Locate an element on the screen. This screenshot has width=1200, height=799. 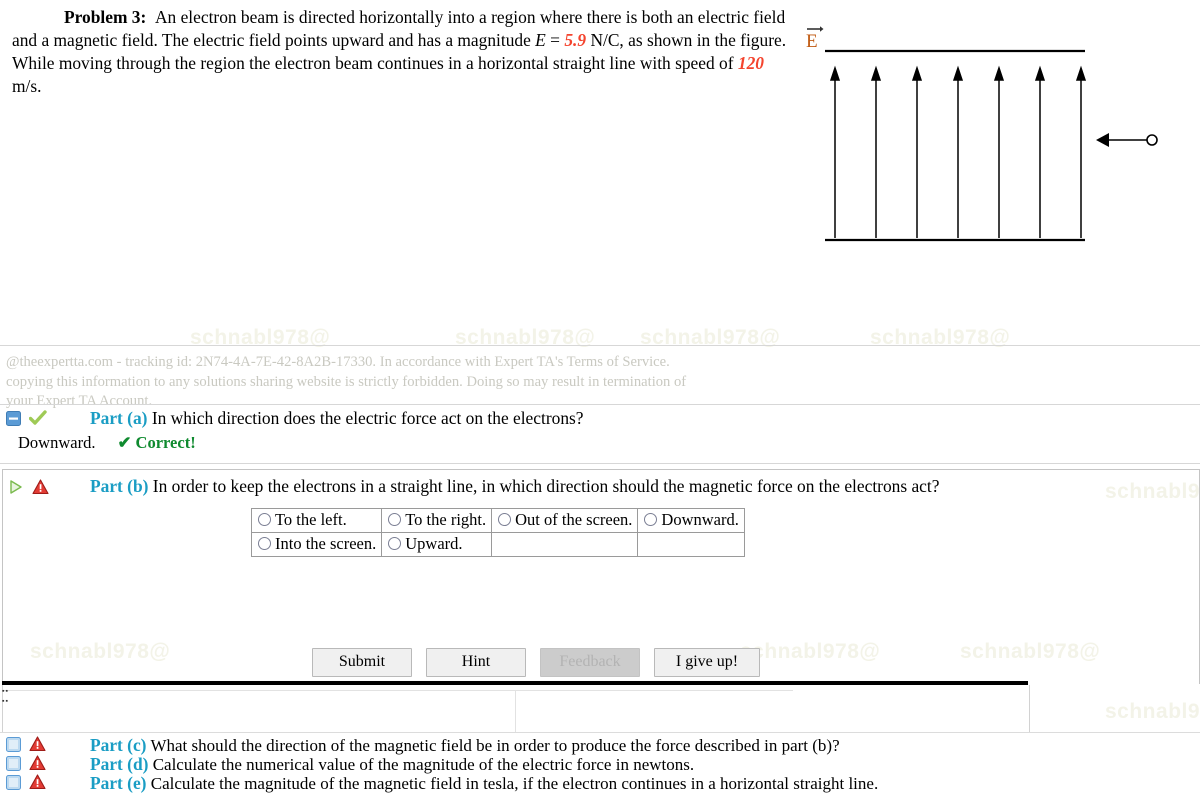
symbol-E: E is located at coordinates (540, 40).